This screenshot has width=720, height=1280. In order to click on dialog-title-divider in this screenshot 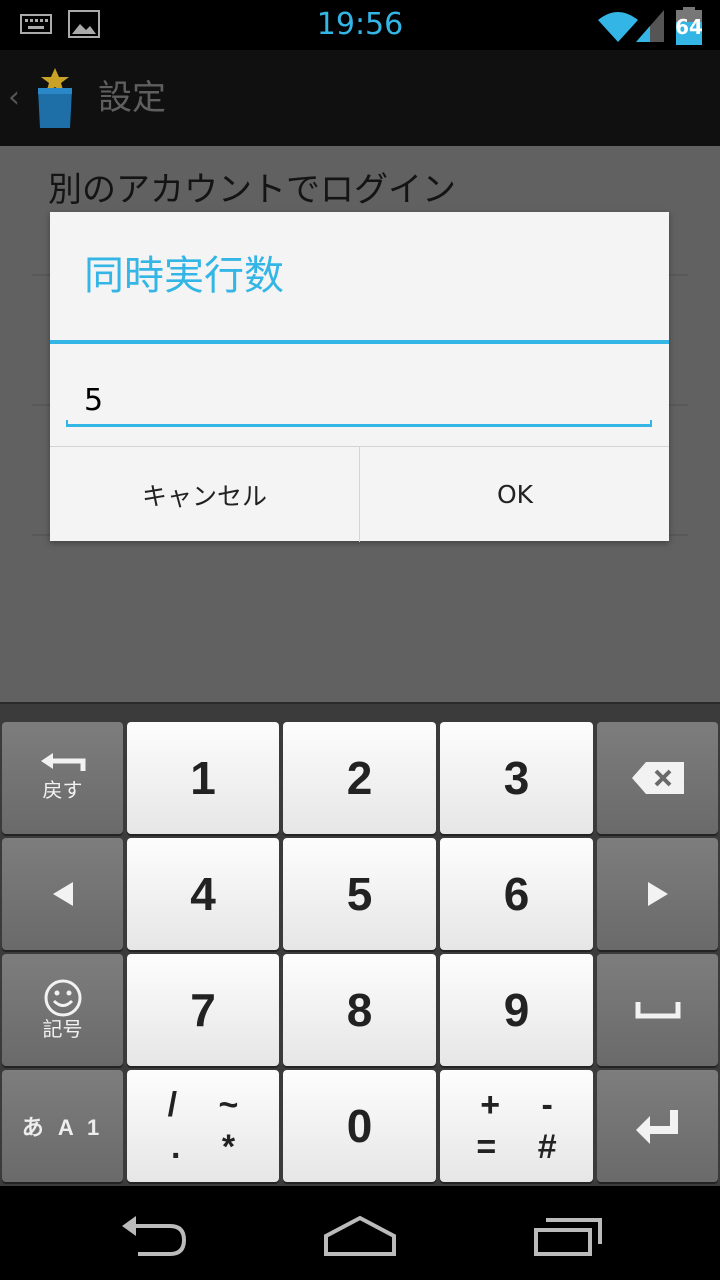, I will do `click(359, 342)`.